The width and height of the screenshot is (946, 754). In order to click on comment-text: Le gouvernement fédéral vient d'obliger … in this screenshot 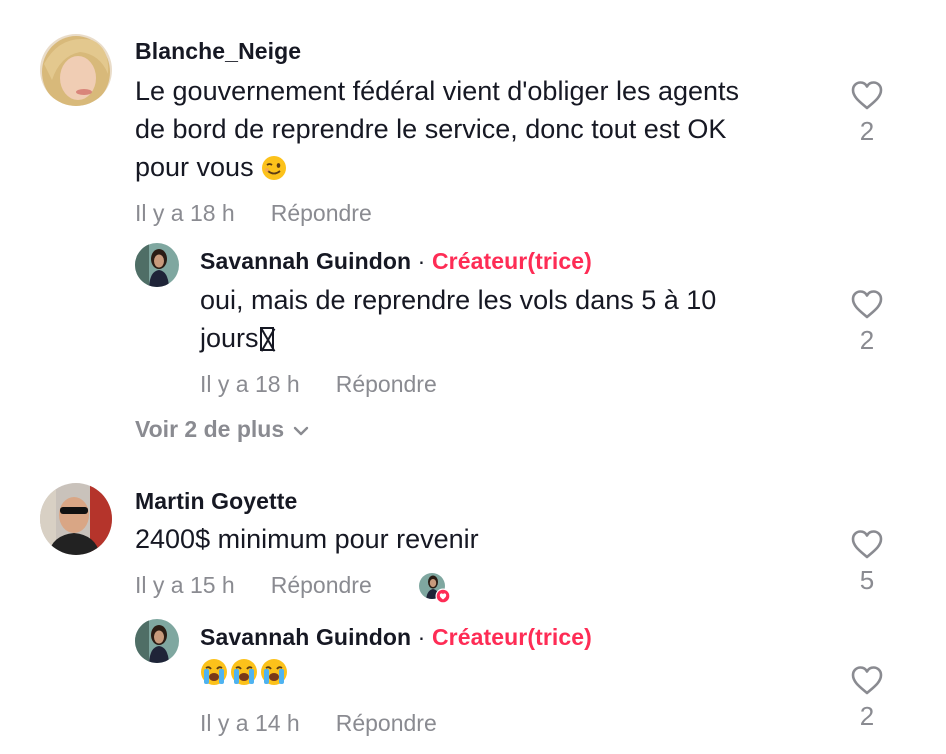, I will do `click(437, 131)`.